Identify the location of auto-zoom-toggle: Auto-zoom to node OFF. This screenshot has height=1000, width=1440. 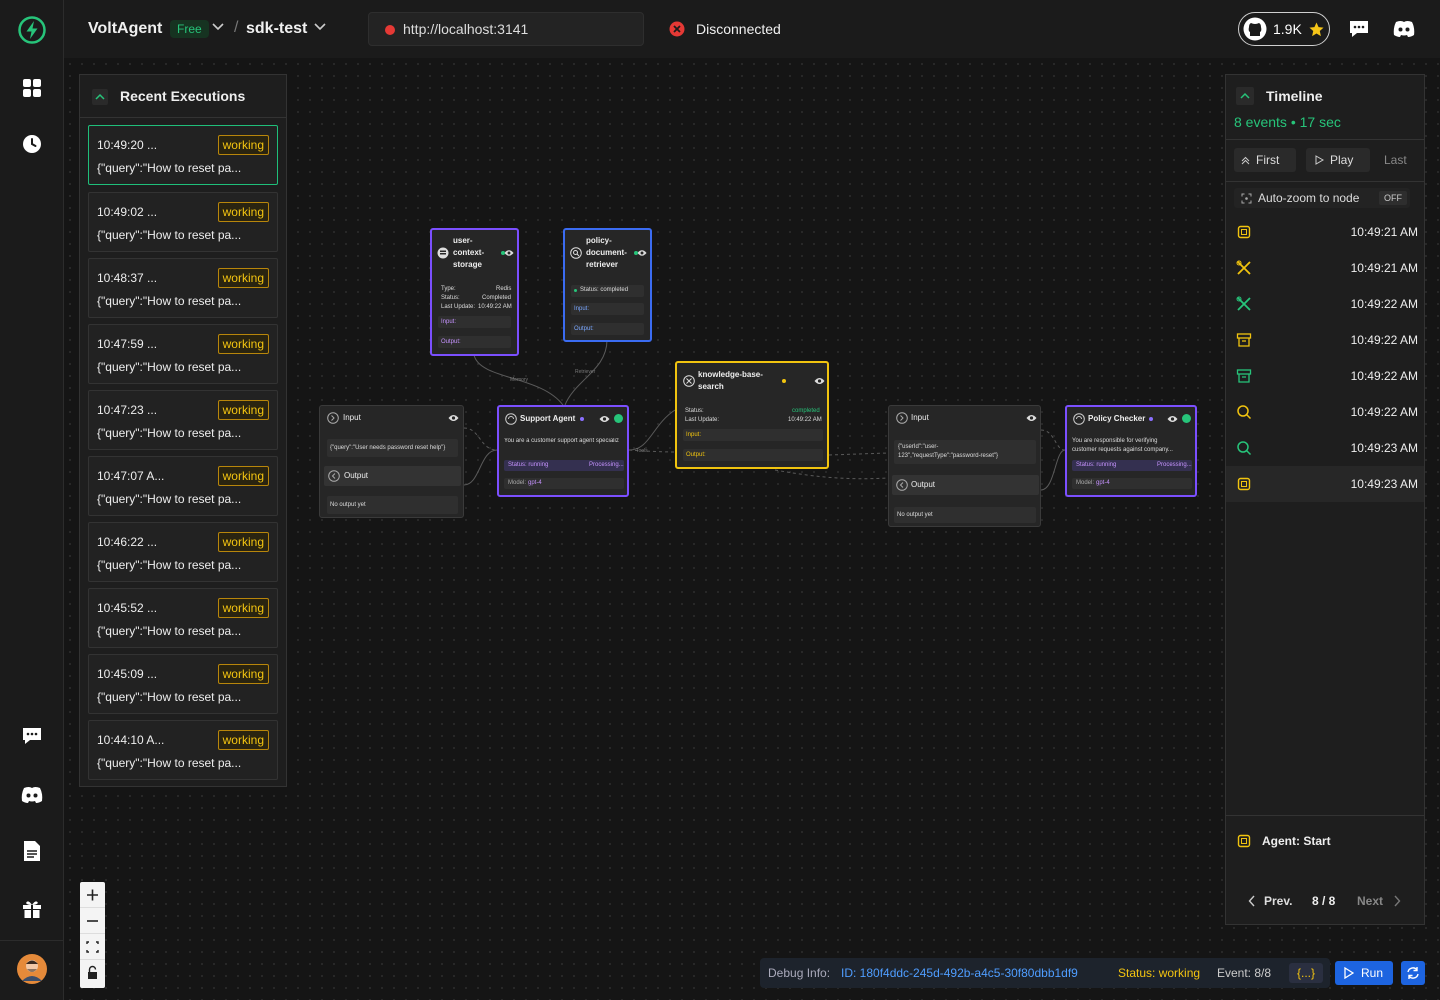
(1322, 198).